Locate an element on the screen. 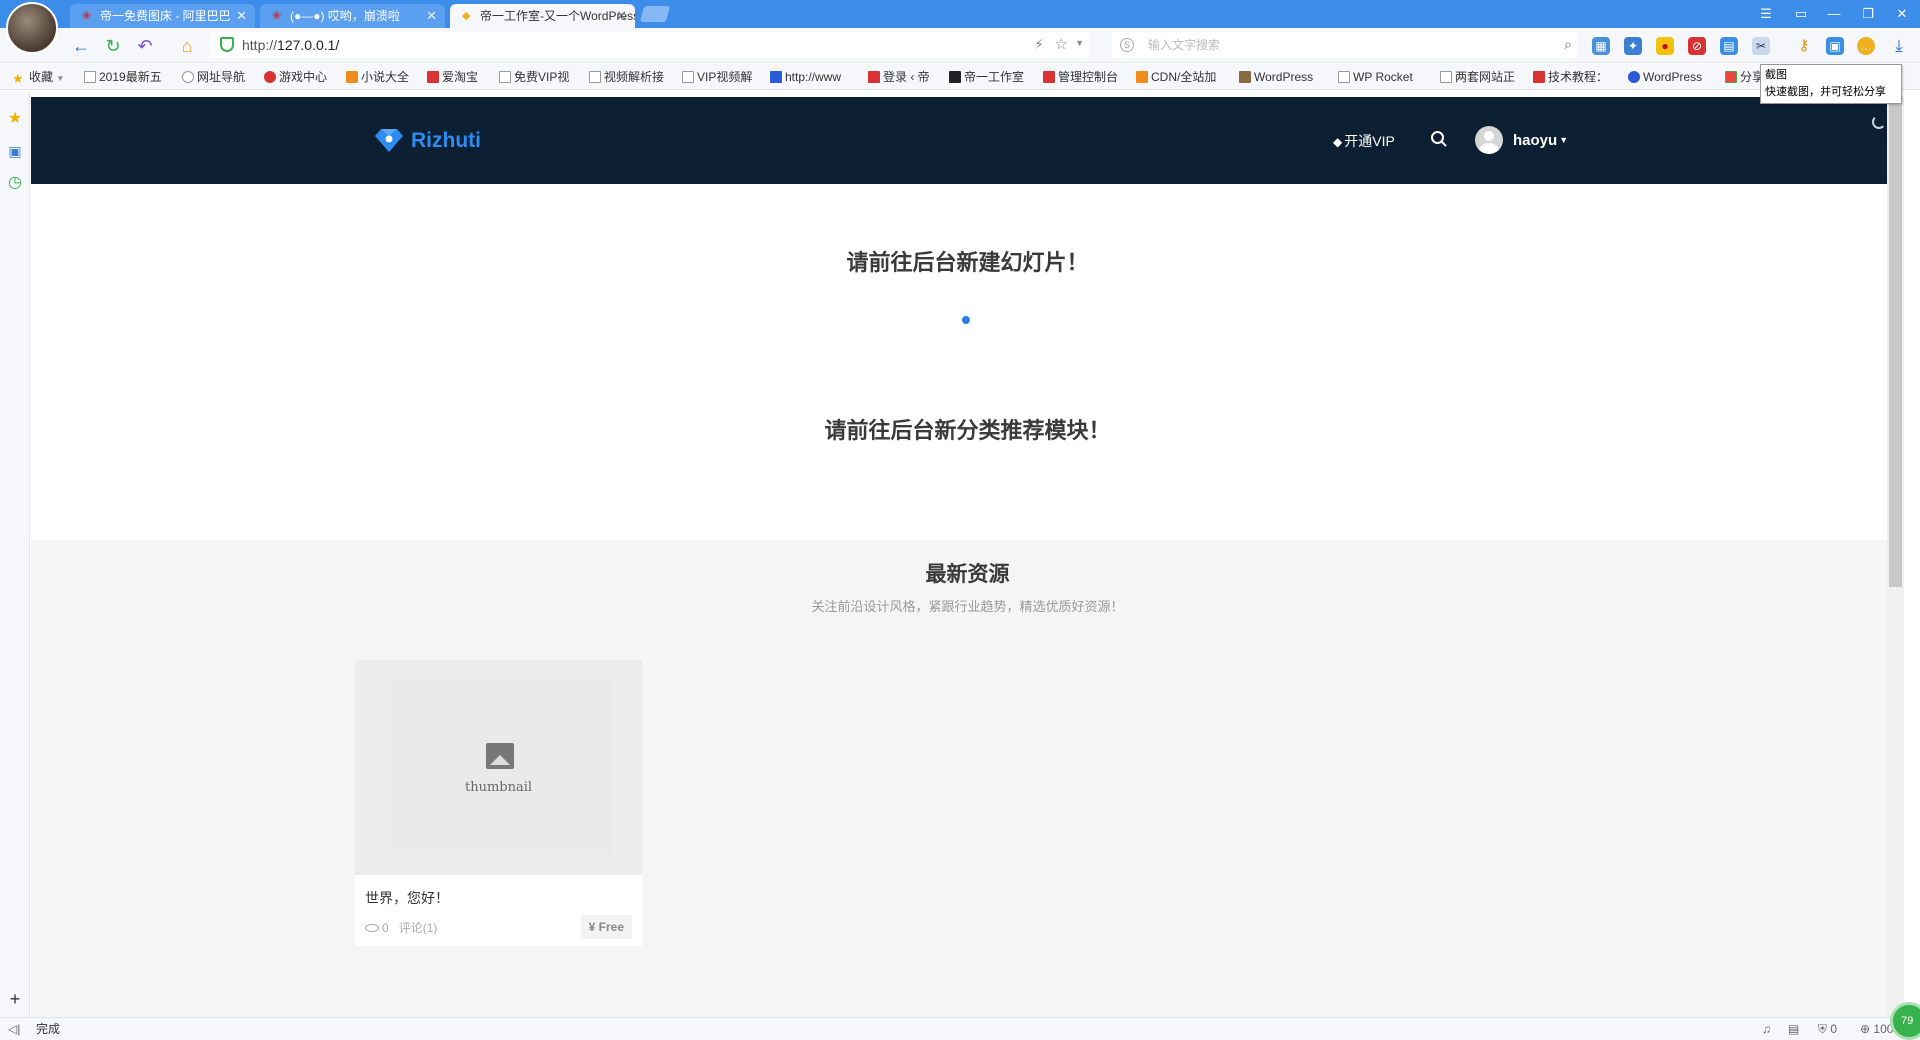  search-engine-icon: S is located at coordinates (1127, 45).